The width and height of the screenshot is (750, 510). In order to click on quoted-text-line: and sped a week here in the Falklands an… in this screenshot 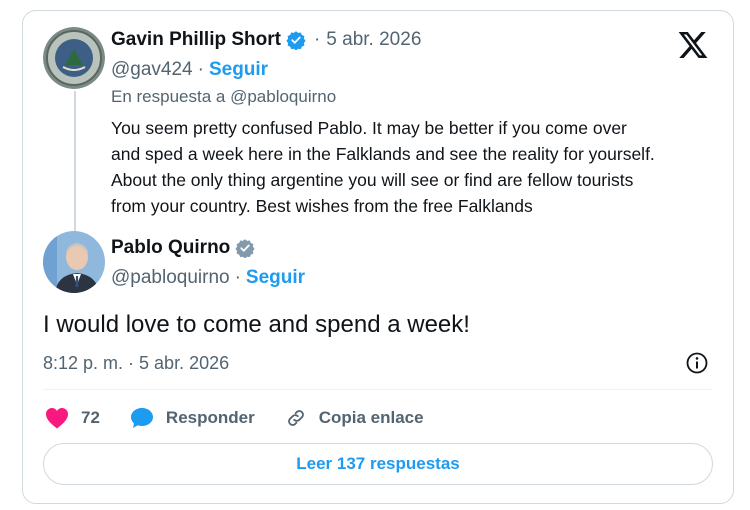, I will do `click(383, 154)`.